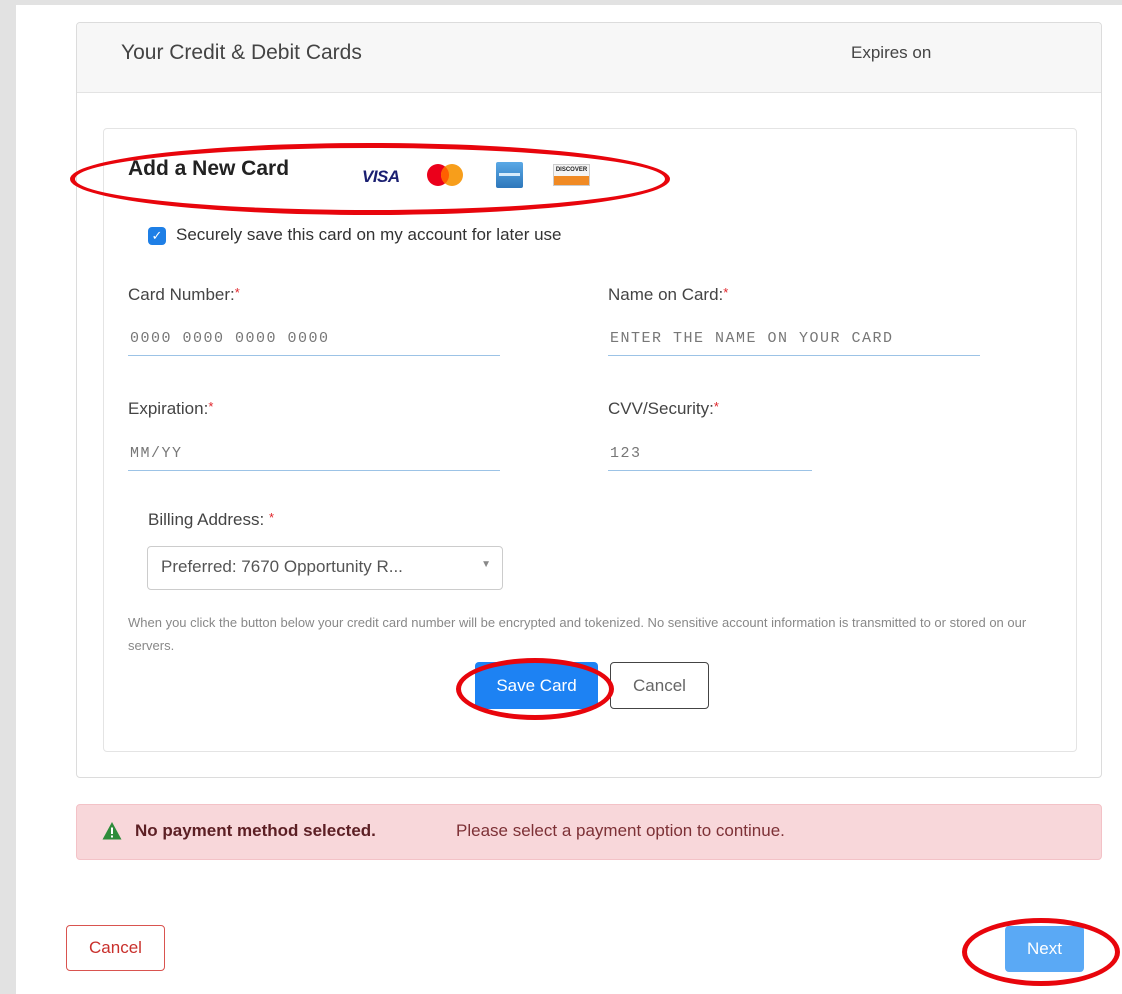  I want to click on name-on-card-input, so click(794, 339).